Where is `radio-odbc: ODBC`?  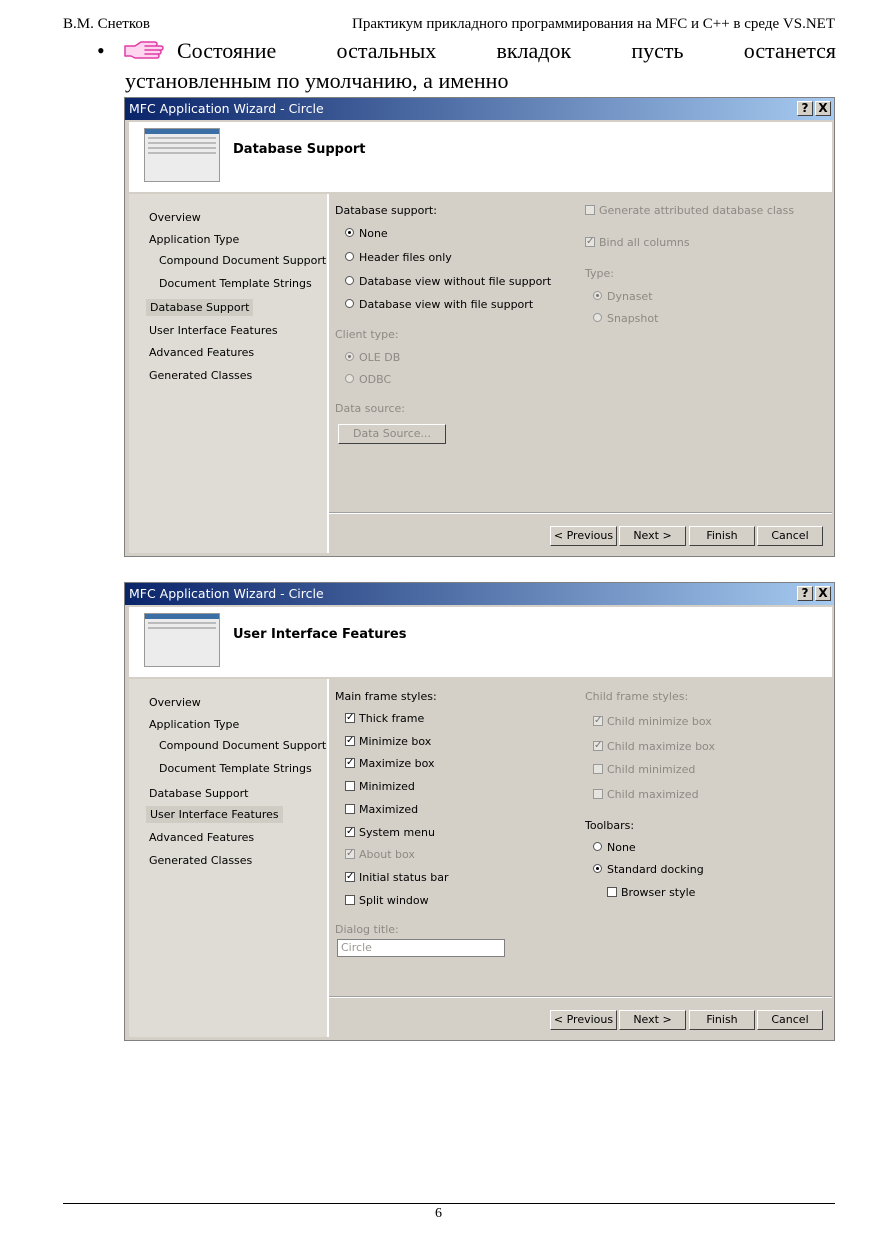 radio-odbc: ODBC is located at coordinates (368, 379).